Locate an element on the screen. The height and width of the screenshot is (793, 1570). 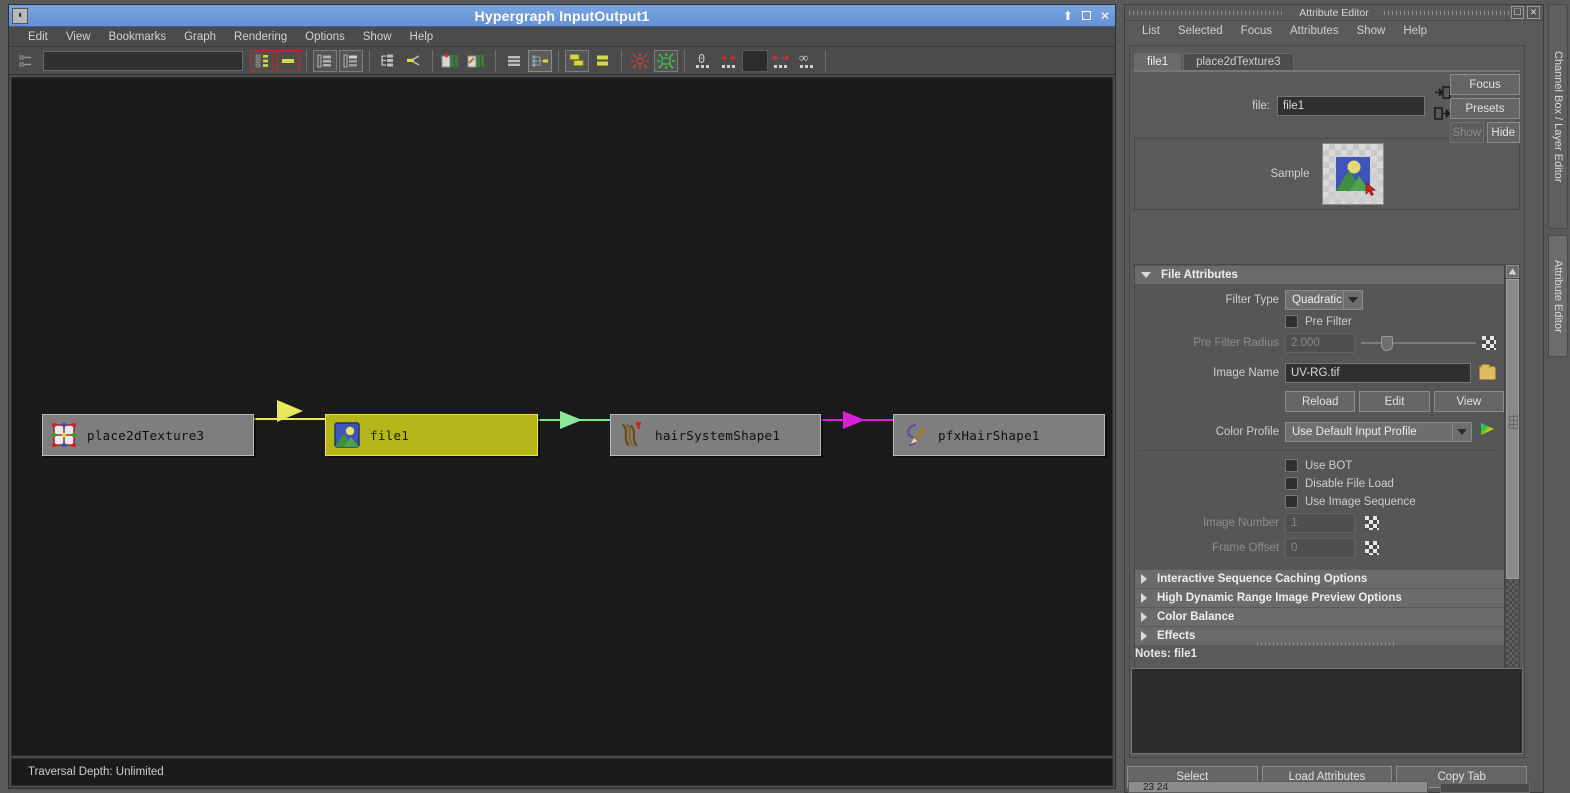
color-swatch is located at coordinates (755, 60).